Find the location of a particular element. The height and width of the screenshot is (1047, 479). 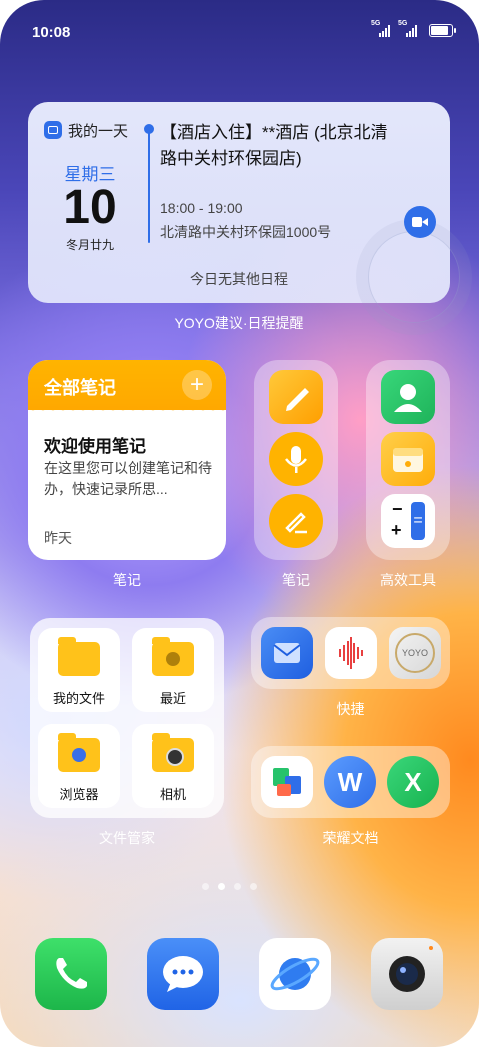

quick-widget-label: 快捷 is located at coordinates (350, 709).